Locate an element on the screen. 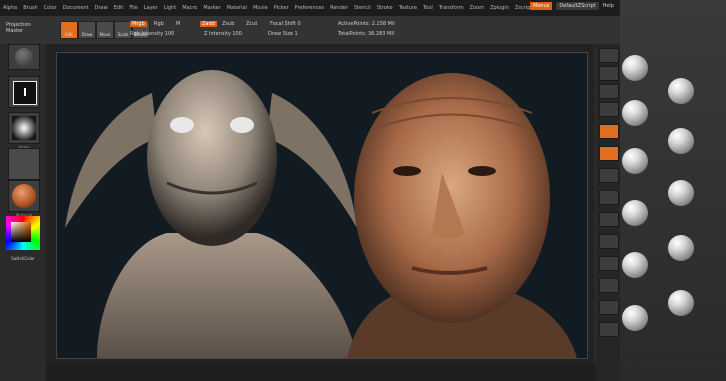 The height and width of the screenshot is (381, 726). transp-button is located at coordinates (609, 329).